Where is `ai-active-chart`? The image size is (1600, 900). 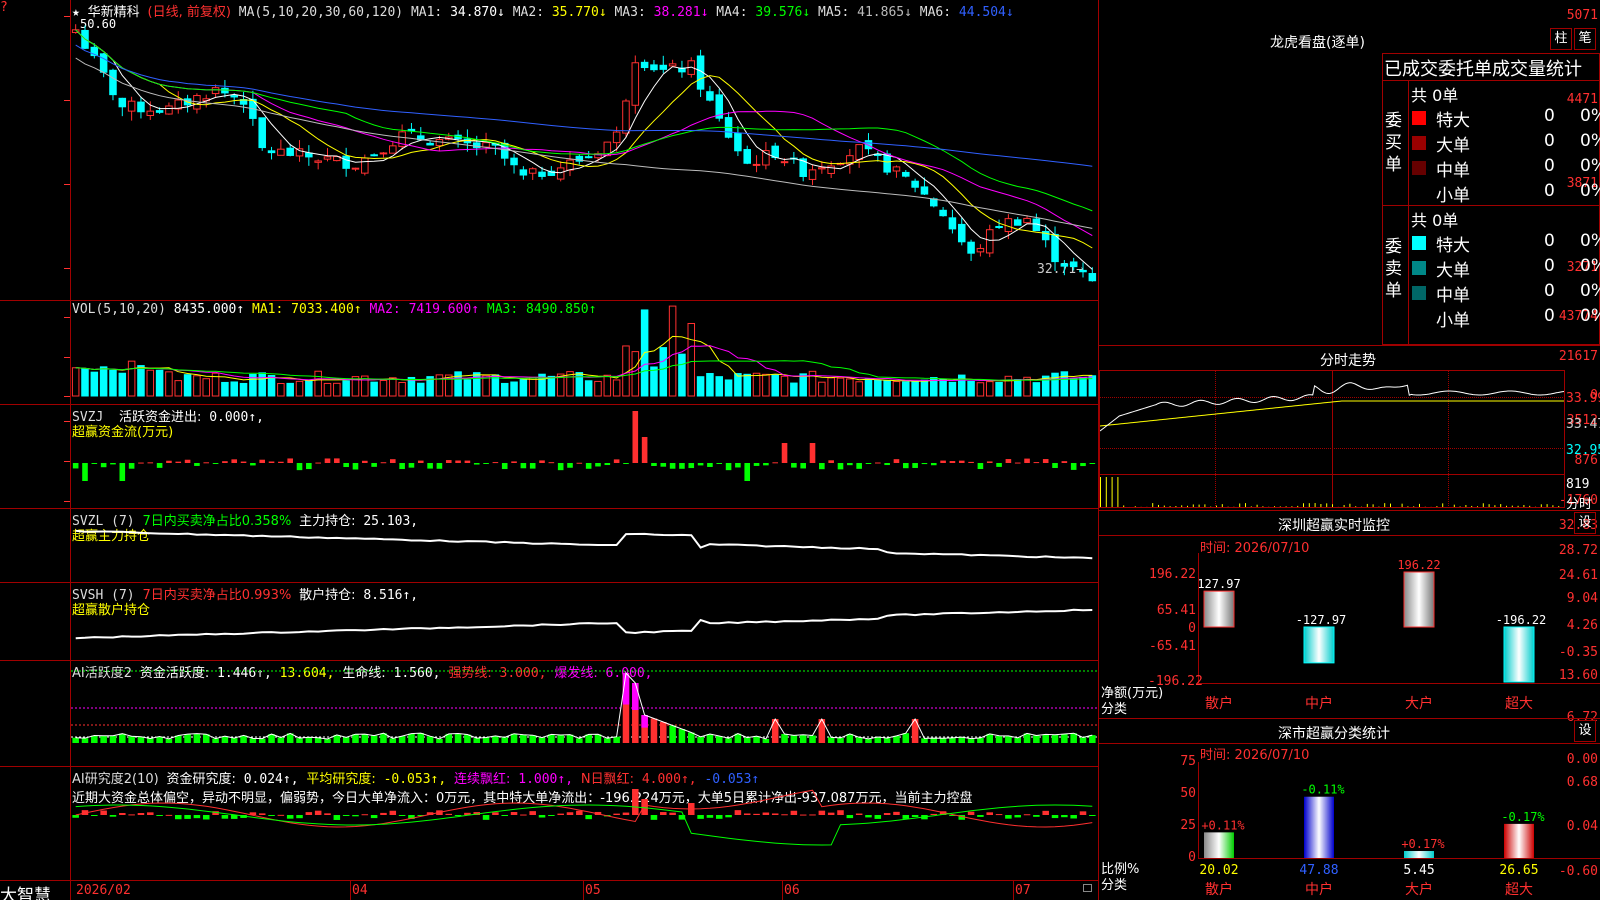 ai-active-chart is located at coordinates (584, 713).